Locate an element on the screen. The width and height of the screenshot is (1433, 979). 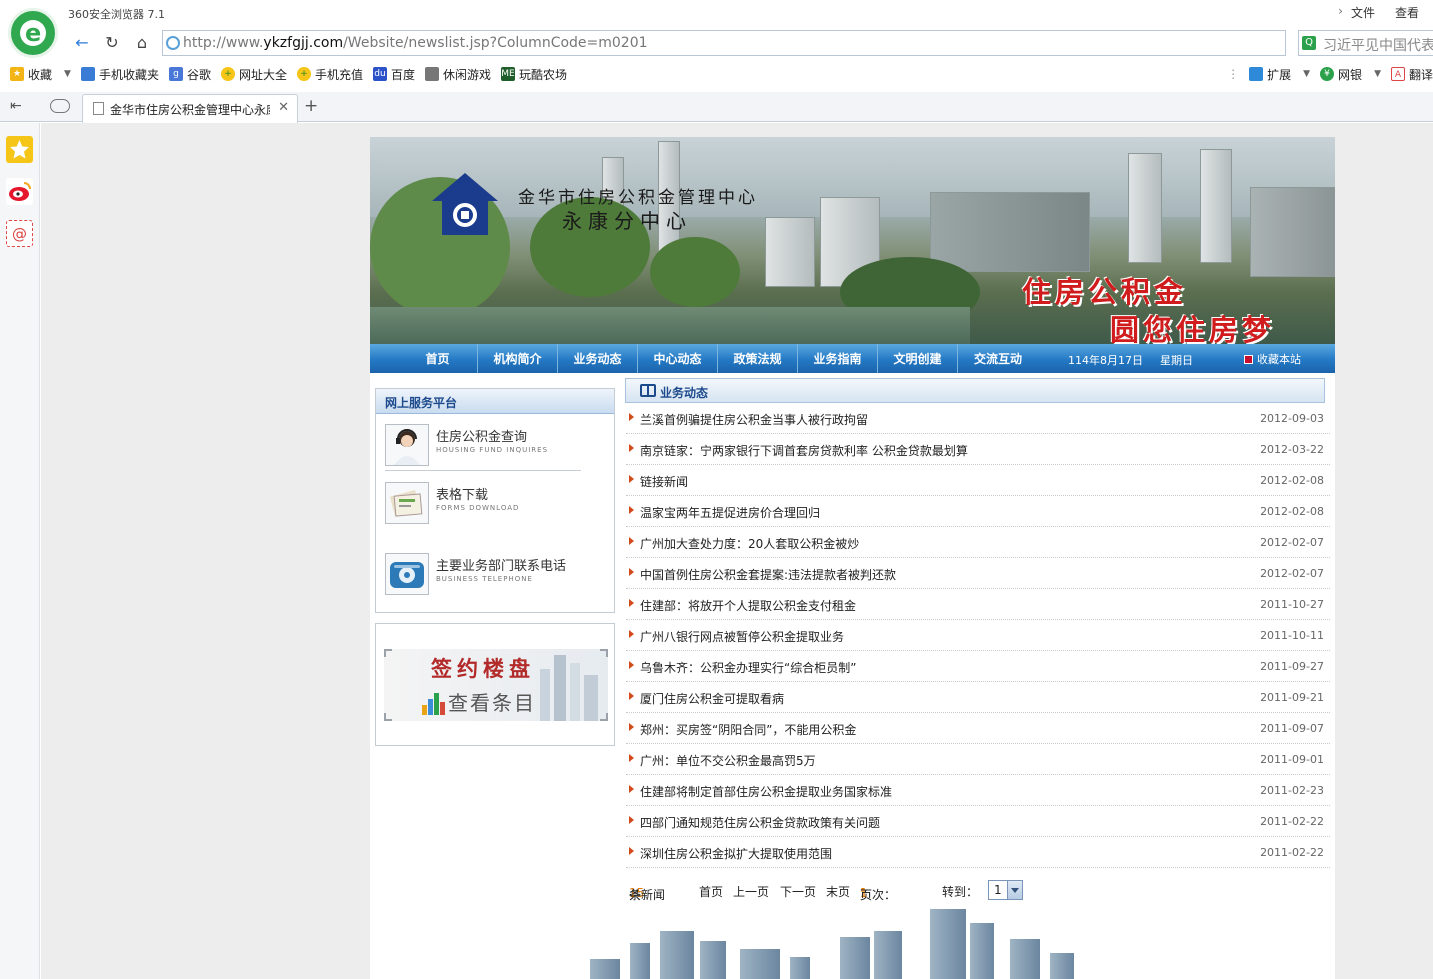
first-page-link: 首页 is located at coordinates (711, 891).